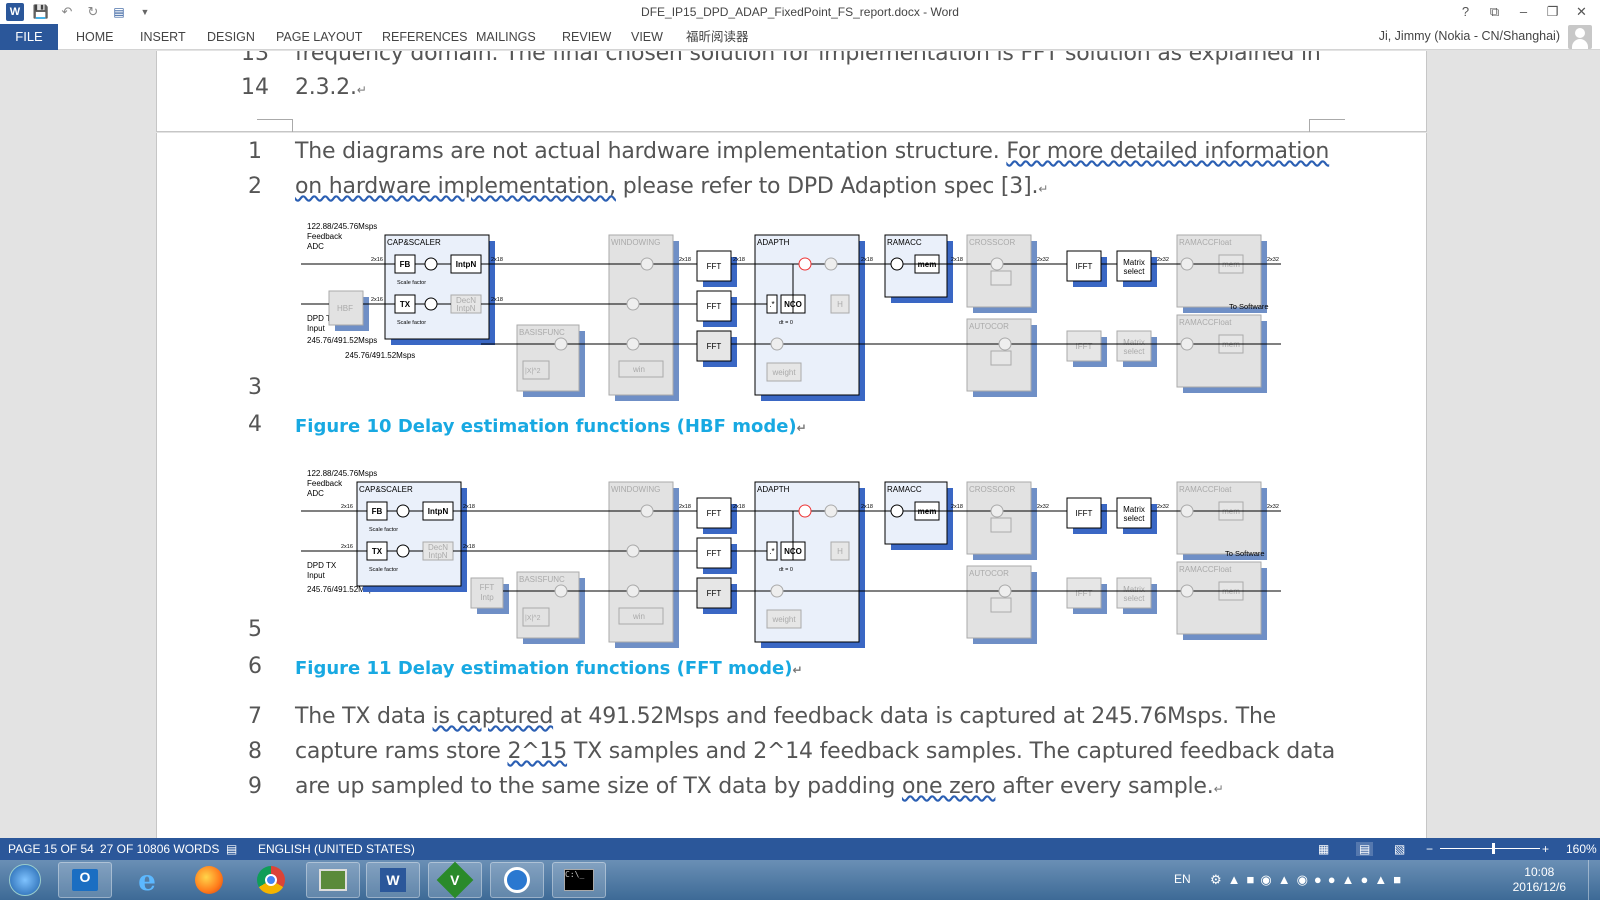  Describe the element at coordinates (1365, 849) in the screenshot. I see `print-layout-icon: ▤` at that location.